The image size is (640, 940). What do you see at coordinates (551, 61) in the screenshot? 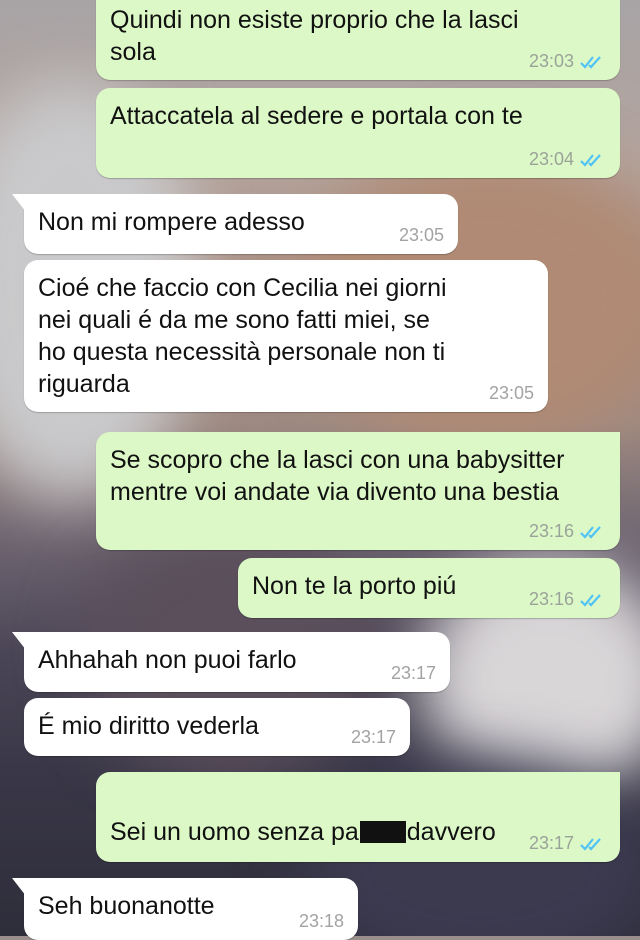
I see `message-time: 23:03` at bounding box center [551, 61].